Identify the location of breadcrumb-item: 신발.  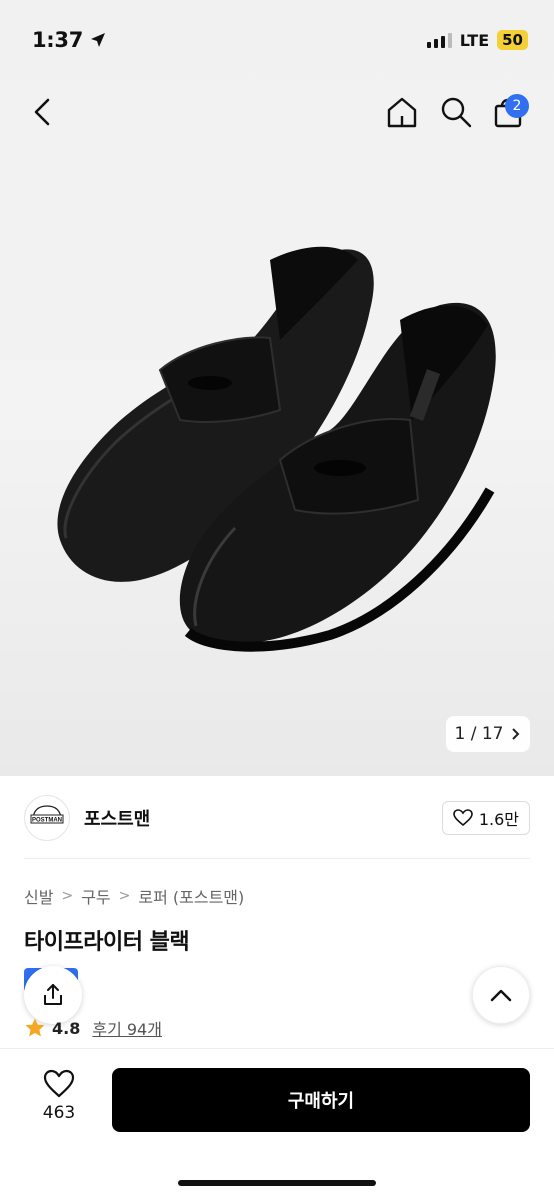
(38, 896).